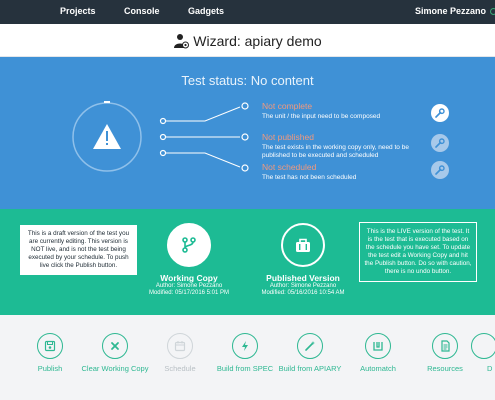  Describe the element at coordinates (378, 368) in the screenshot. I see `action-label: Automatch` at that location.